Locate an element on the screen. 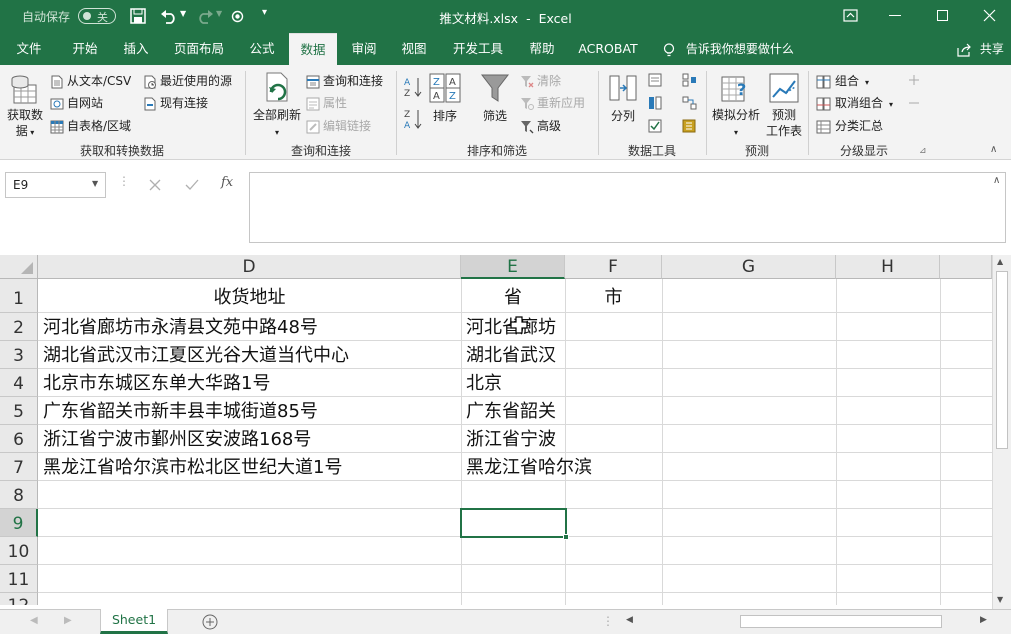  advanced-filter-button: 高级 is located at coordinates (540, 126).